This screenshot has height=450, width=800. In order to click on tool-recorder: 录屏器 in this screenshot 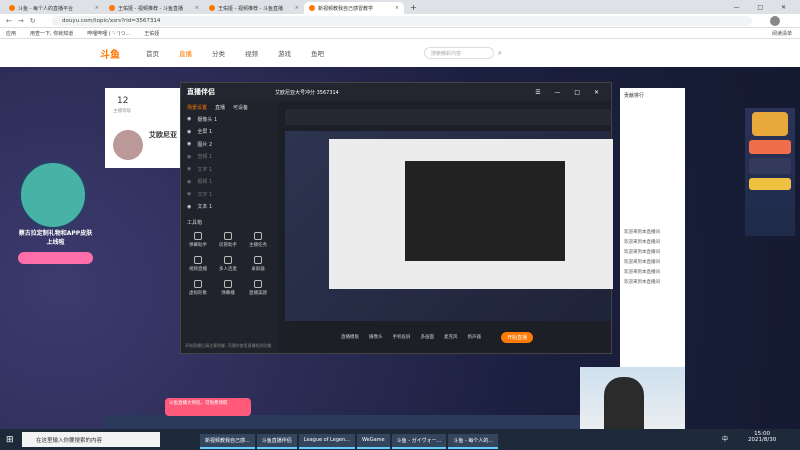, I will do `click(258, 264)`.